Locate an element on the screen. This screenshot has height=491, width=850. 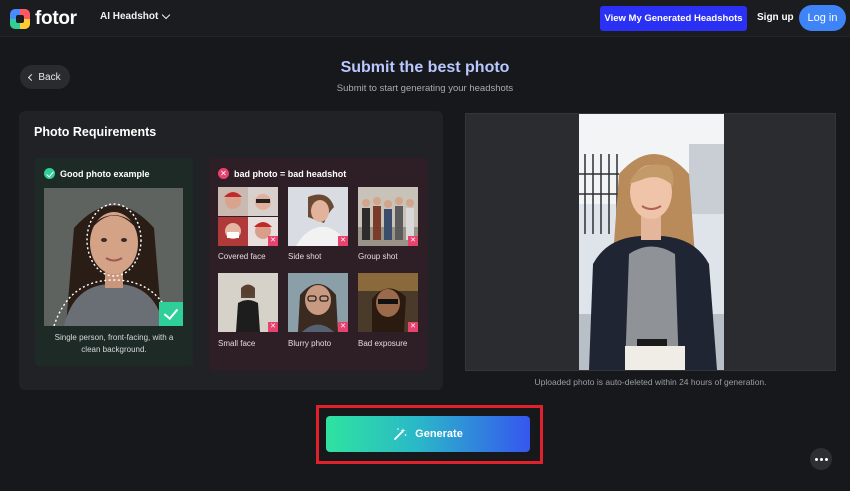
chevron-down-icon is located at coordinates (166, 15).